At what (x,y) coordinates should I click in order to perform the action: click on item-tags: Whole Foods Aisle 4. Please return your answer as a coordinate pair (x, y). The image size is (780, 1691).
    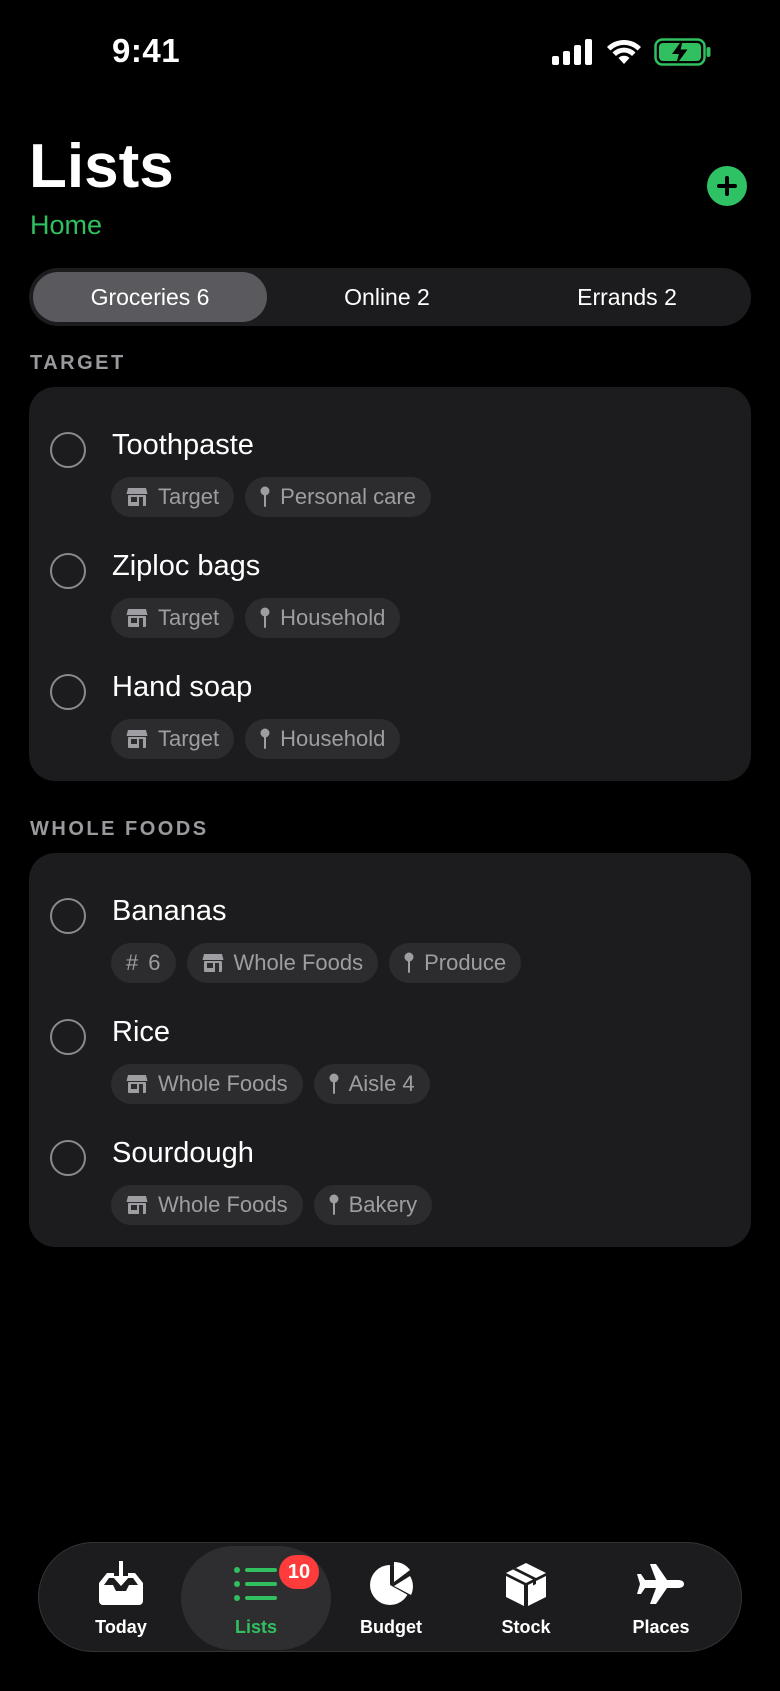
    Looking at the image, I should click on (270, 1084).